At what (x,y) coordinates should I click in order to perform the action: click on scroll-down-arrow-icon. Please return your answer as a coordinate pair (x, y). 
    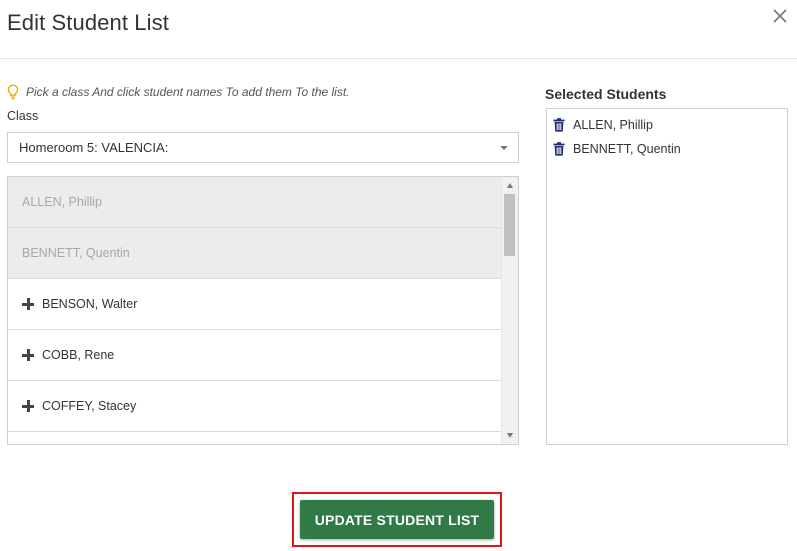
    Looking at the image, I should click on (510, 435).